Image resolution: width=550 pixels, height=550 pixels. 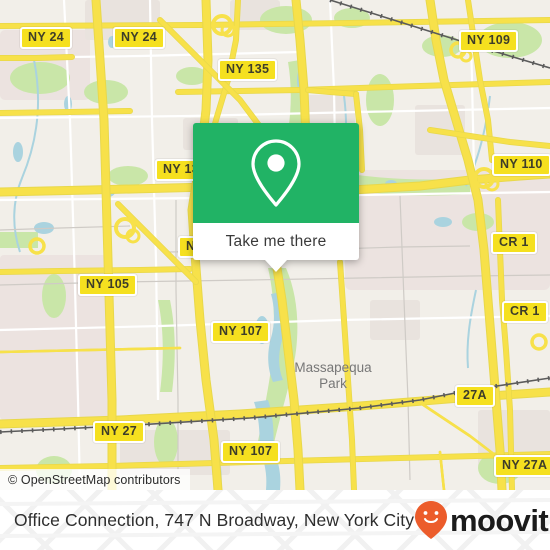 I want to click on popup-footer: Take me there, so click(x=276, y=241).